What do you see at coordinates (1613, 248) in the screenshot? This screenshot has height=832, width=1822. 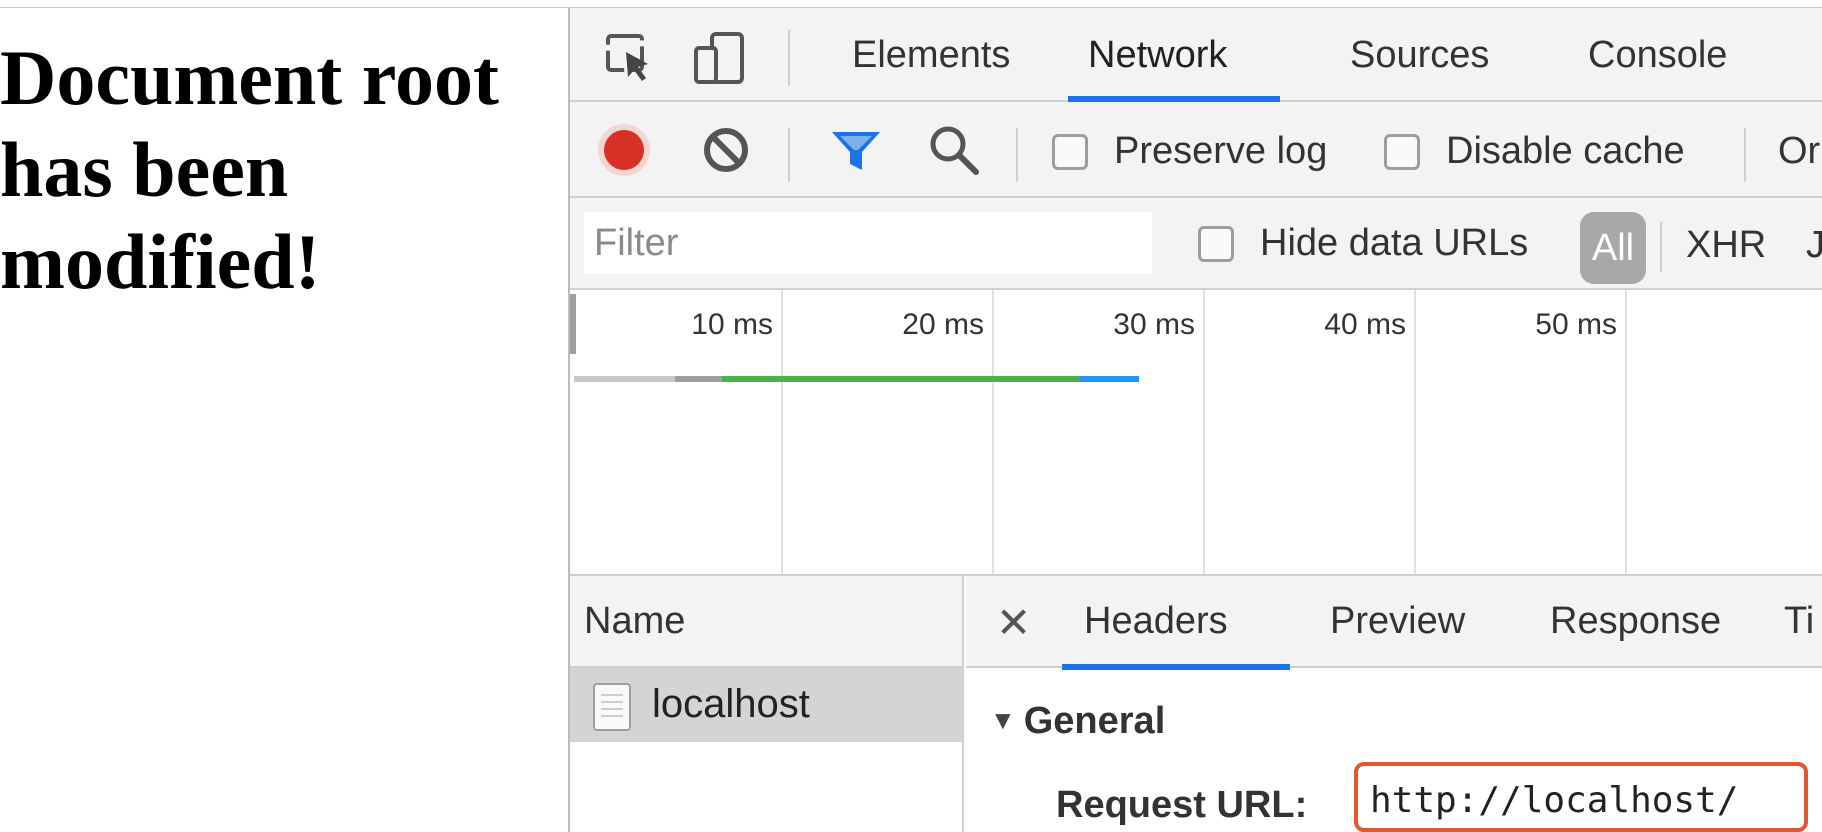 I see `type-filter-all: All` at bounding box center [1613, 248].